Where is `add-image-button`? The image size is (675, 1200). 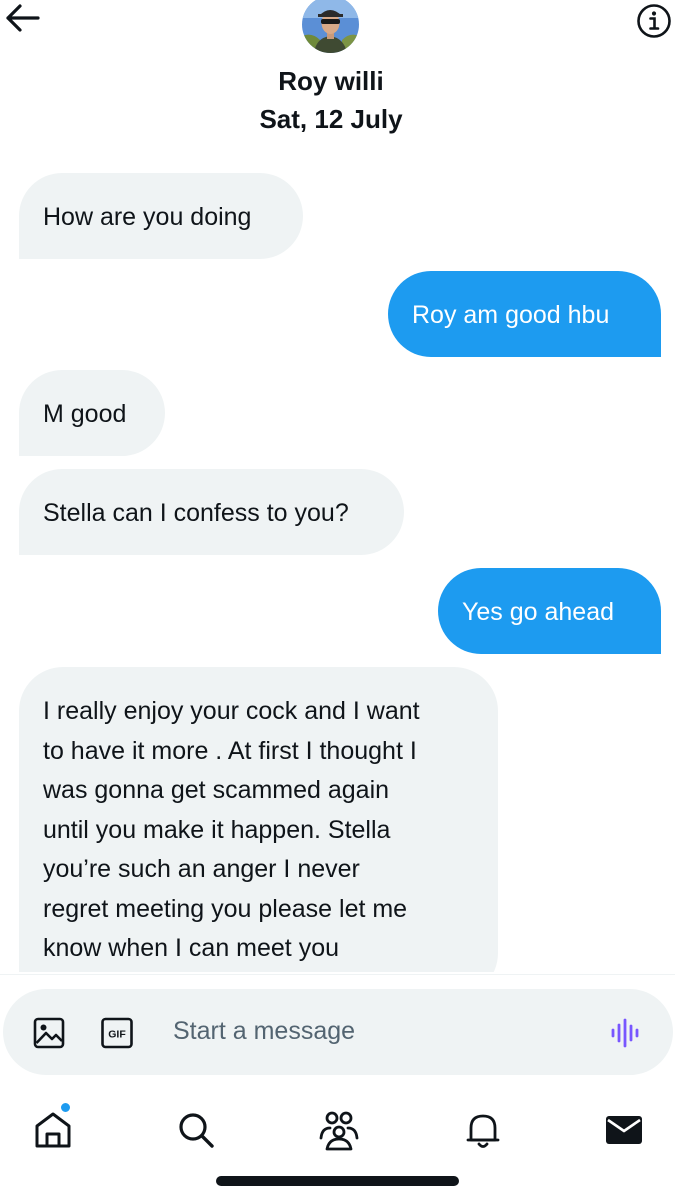 add-image-button is located at coordinates (49, 1033).